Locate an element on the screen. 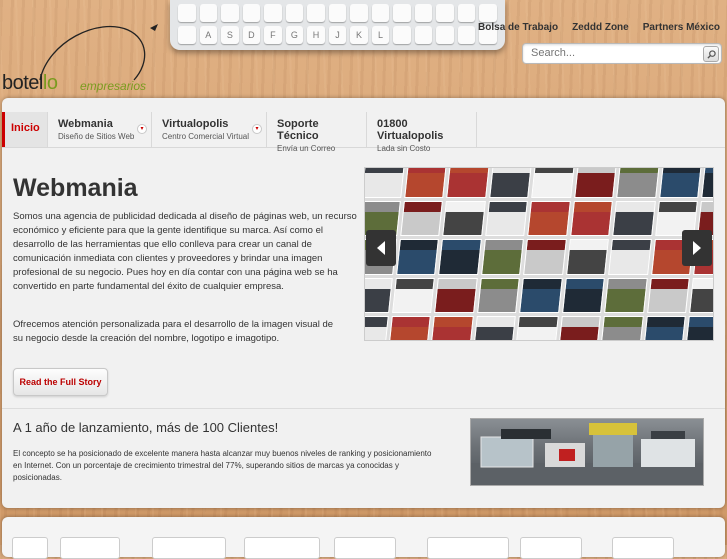  site-logo: botello empresarios is located at coordinates (87, 62).